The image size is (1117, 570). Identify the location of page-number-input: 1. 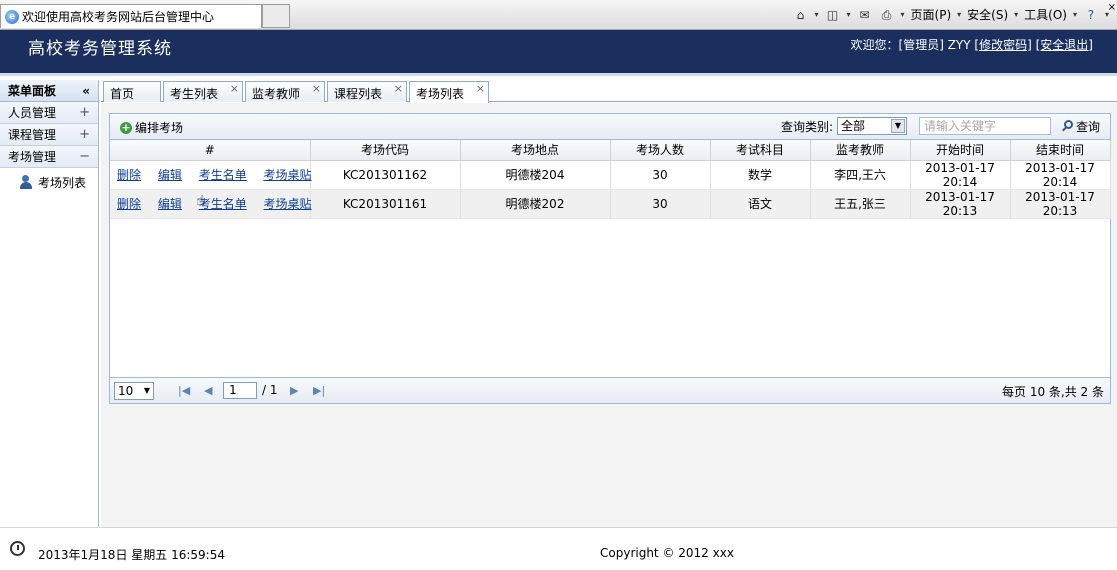
(240, 390).